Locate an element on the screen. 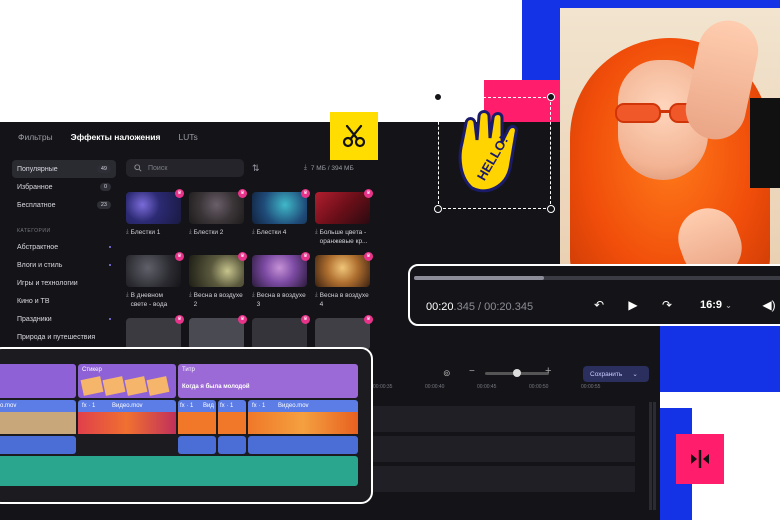 This screenshot has height=520, width=780. category-label: Кино и ТВ is located at coordinates (33, 301).